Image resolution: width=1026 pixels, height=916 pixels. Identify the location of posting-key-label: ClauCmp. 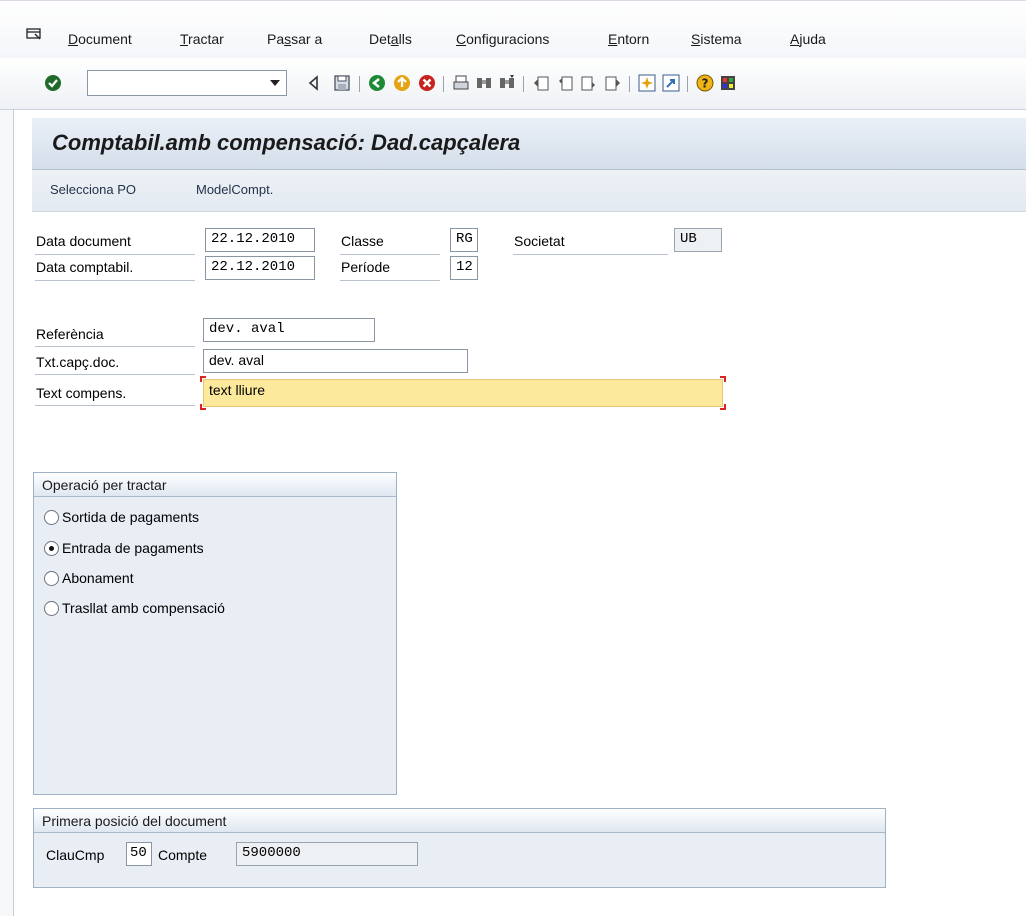
(75, 855).